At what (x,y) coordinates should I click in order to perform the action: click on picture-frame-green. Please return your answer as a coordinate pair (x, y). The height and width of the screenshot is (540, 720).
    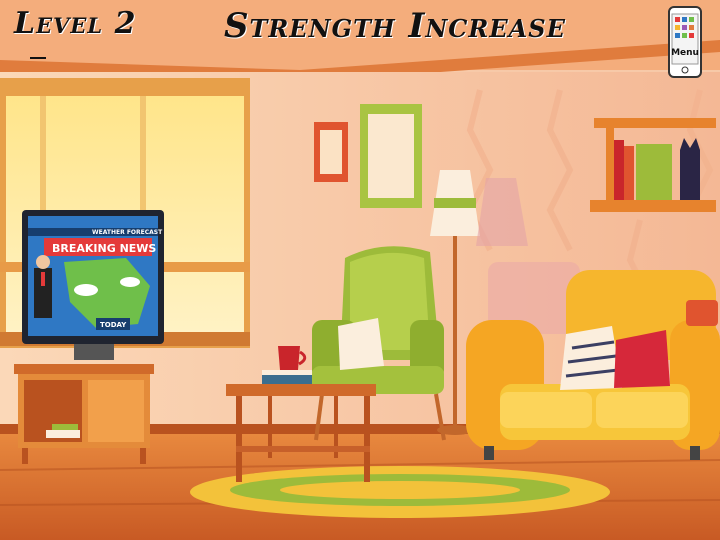
    Looking at the image, I should click on (391, 156).